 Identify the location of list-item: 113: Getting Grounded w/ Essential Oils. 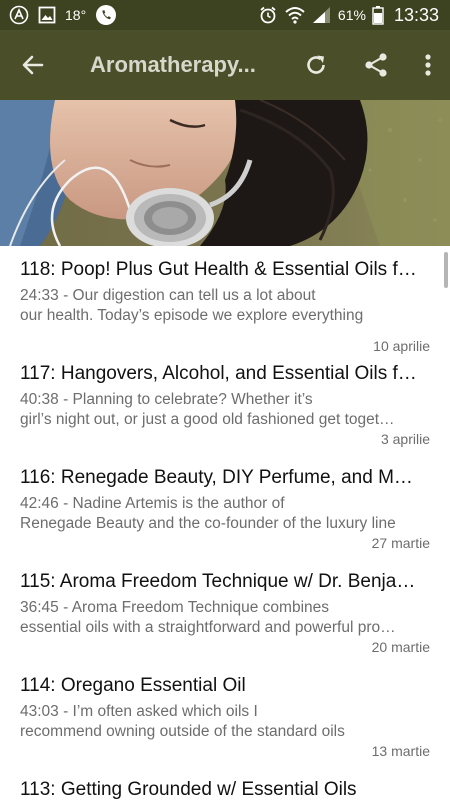
(225, 789).